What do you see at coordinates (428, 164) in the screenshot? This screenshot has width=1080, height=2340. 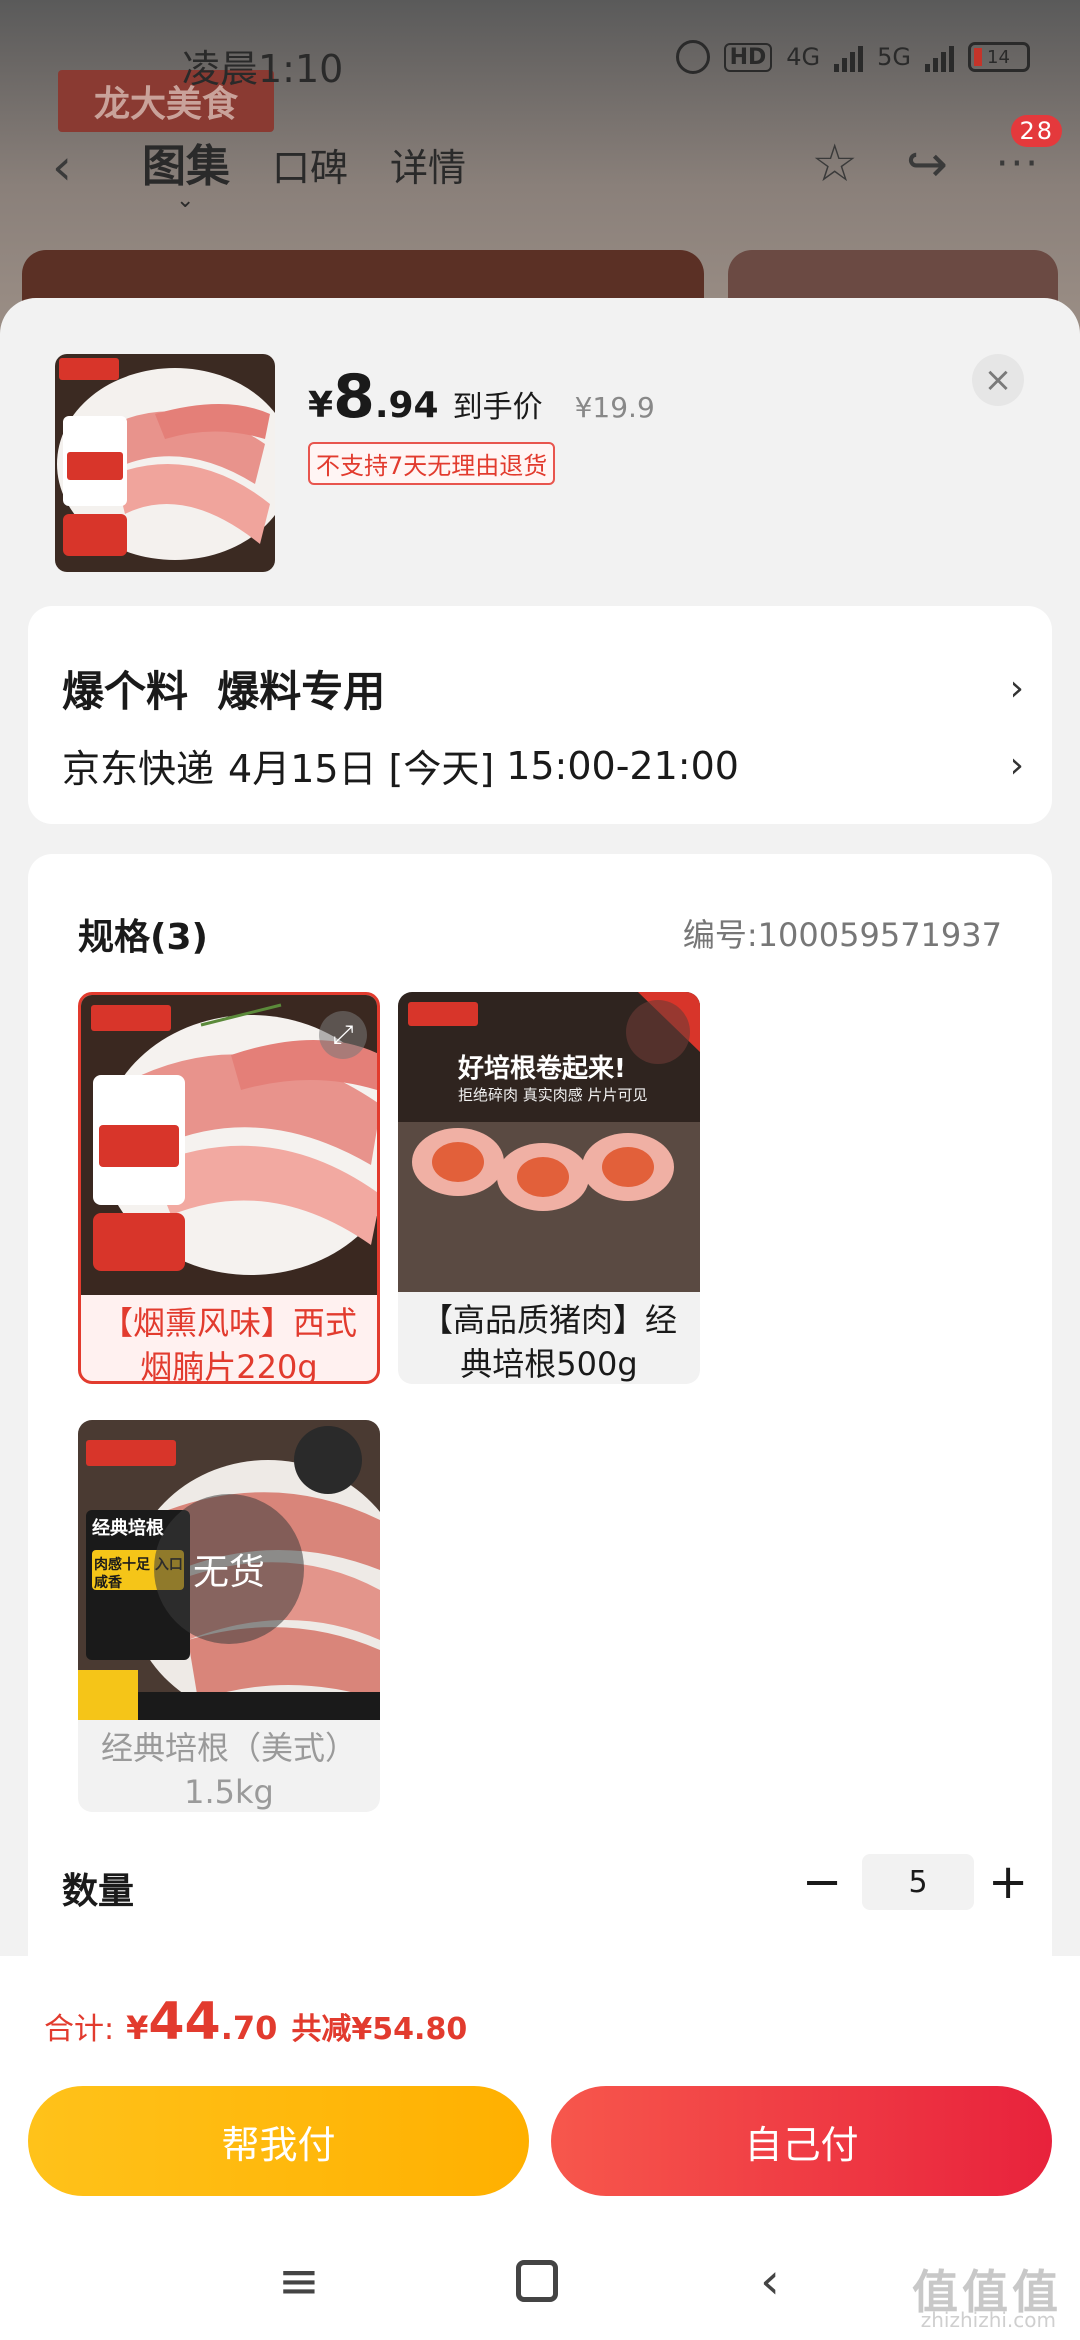 I see `tab-details: 详情` at bounding box center [428, 164].